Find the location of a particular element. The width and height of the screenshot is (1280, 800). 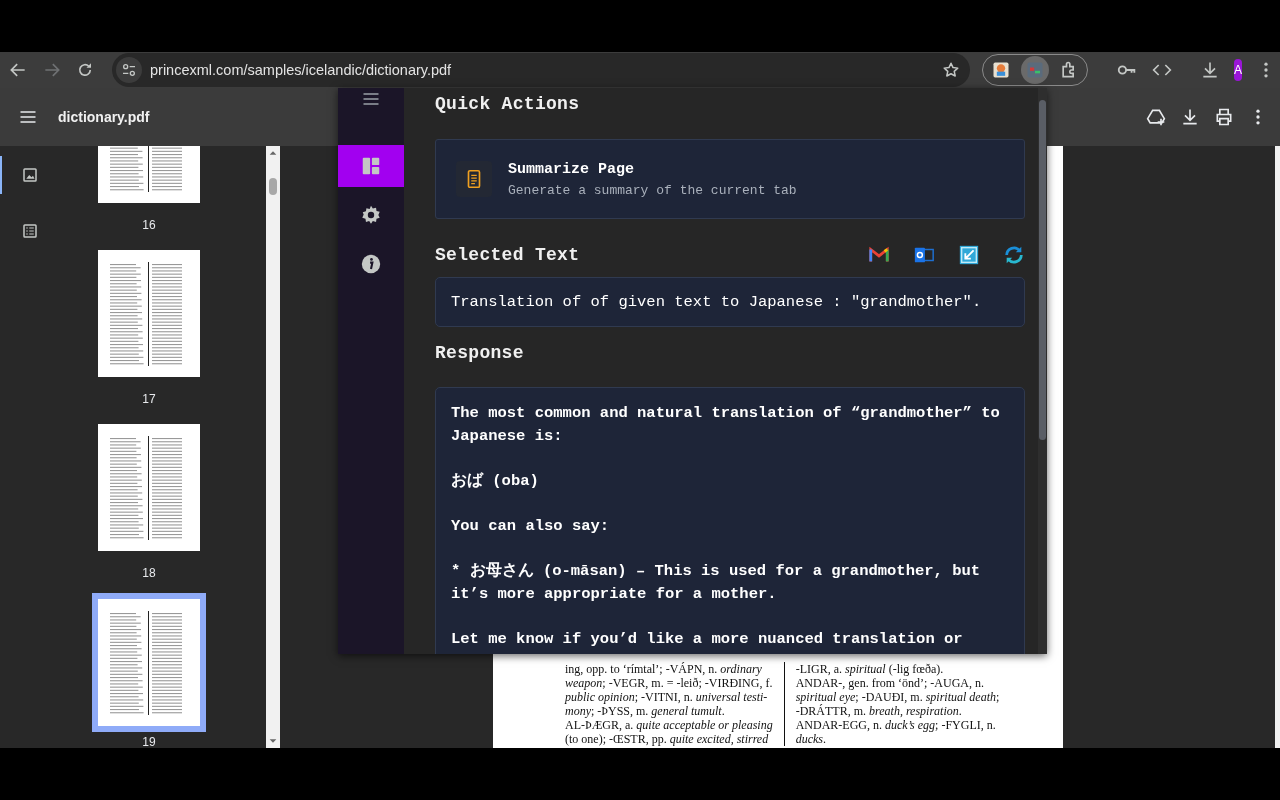

text-line: AL-ÞÆGR, a. quite acceptable or pleasing is located at coordinates (669, 725).